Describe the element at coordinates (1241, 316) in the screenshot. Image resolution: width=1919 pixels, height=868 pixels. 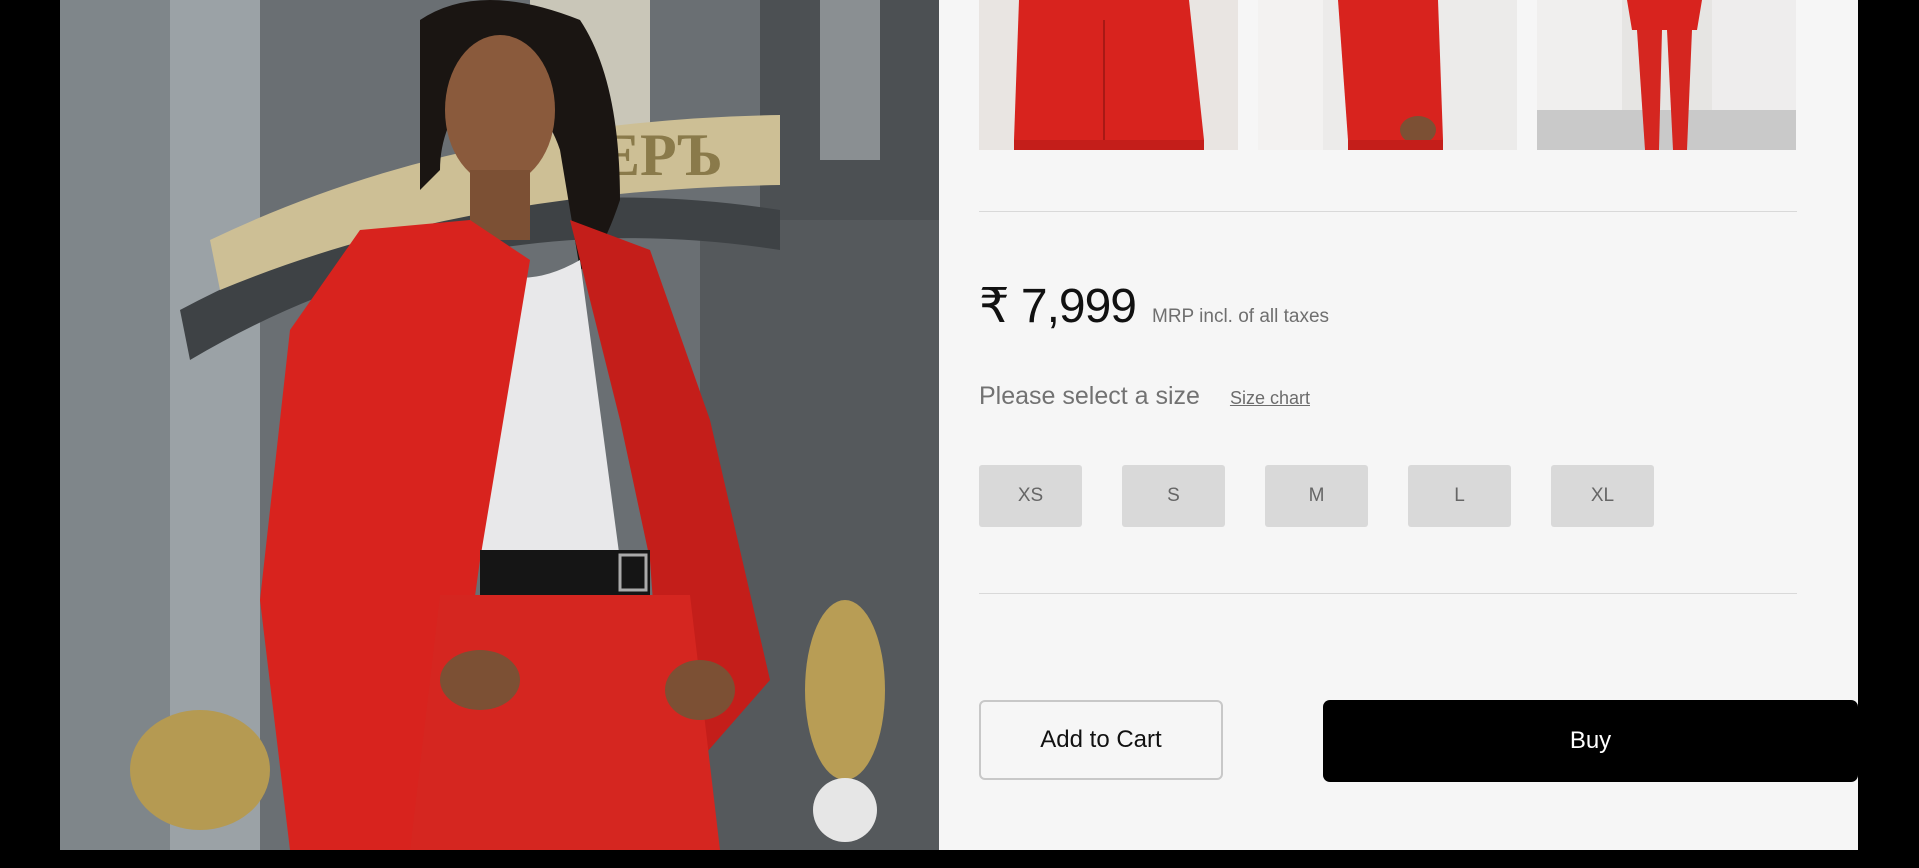
I see `price-note: MRP incl. of all taxes` at that location.